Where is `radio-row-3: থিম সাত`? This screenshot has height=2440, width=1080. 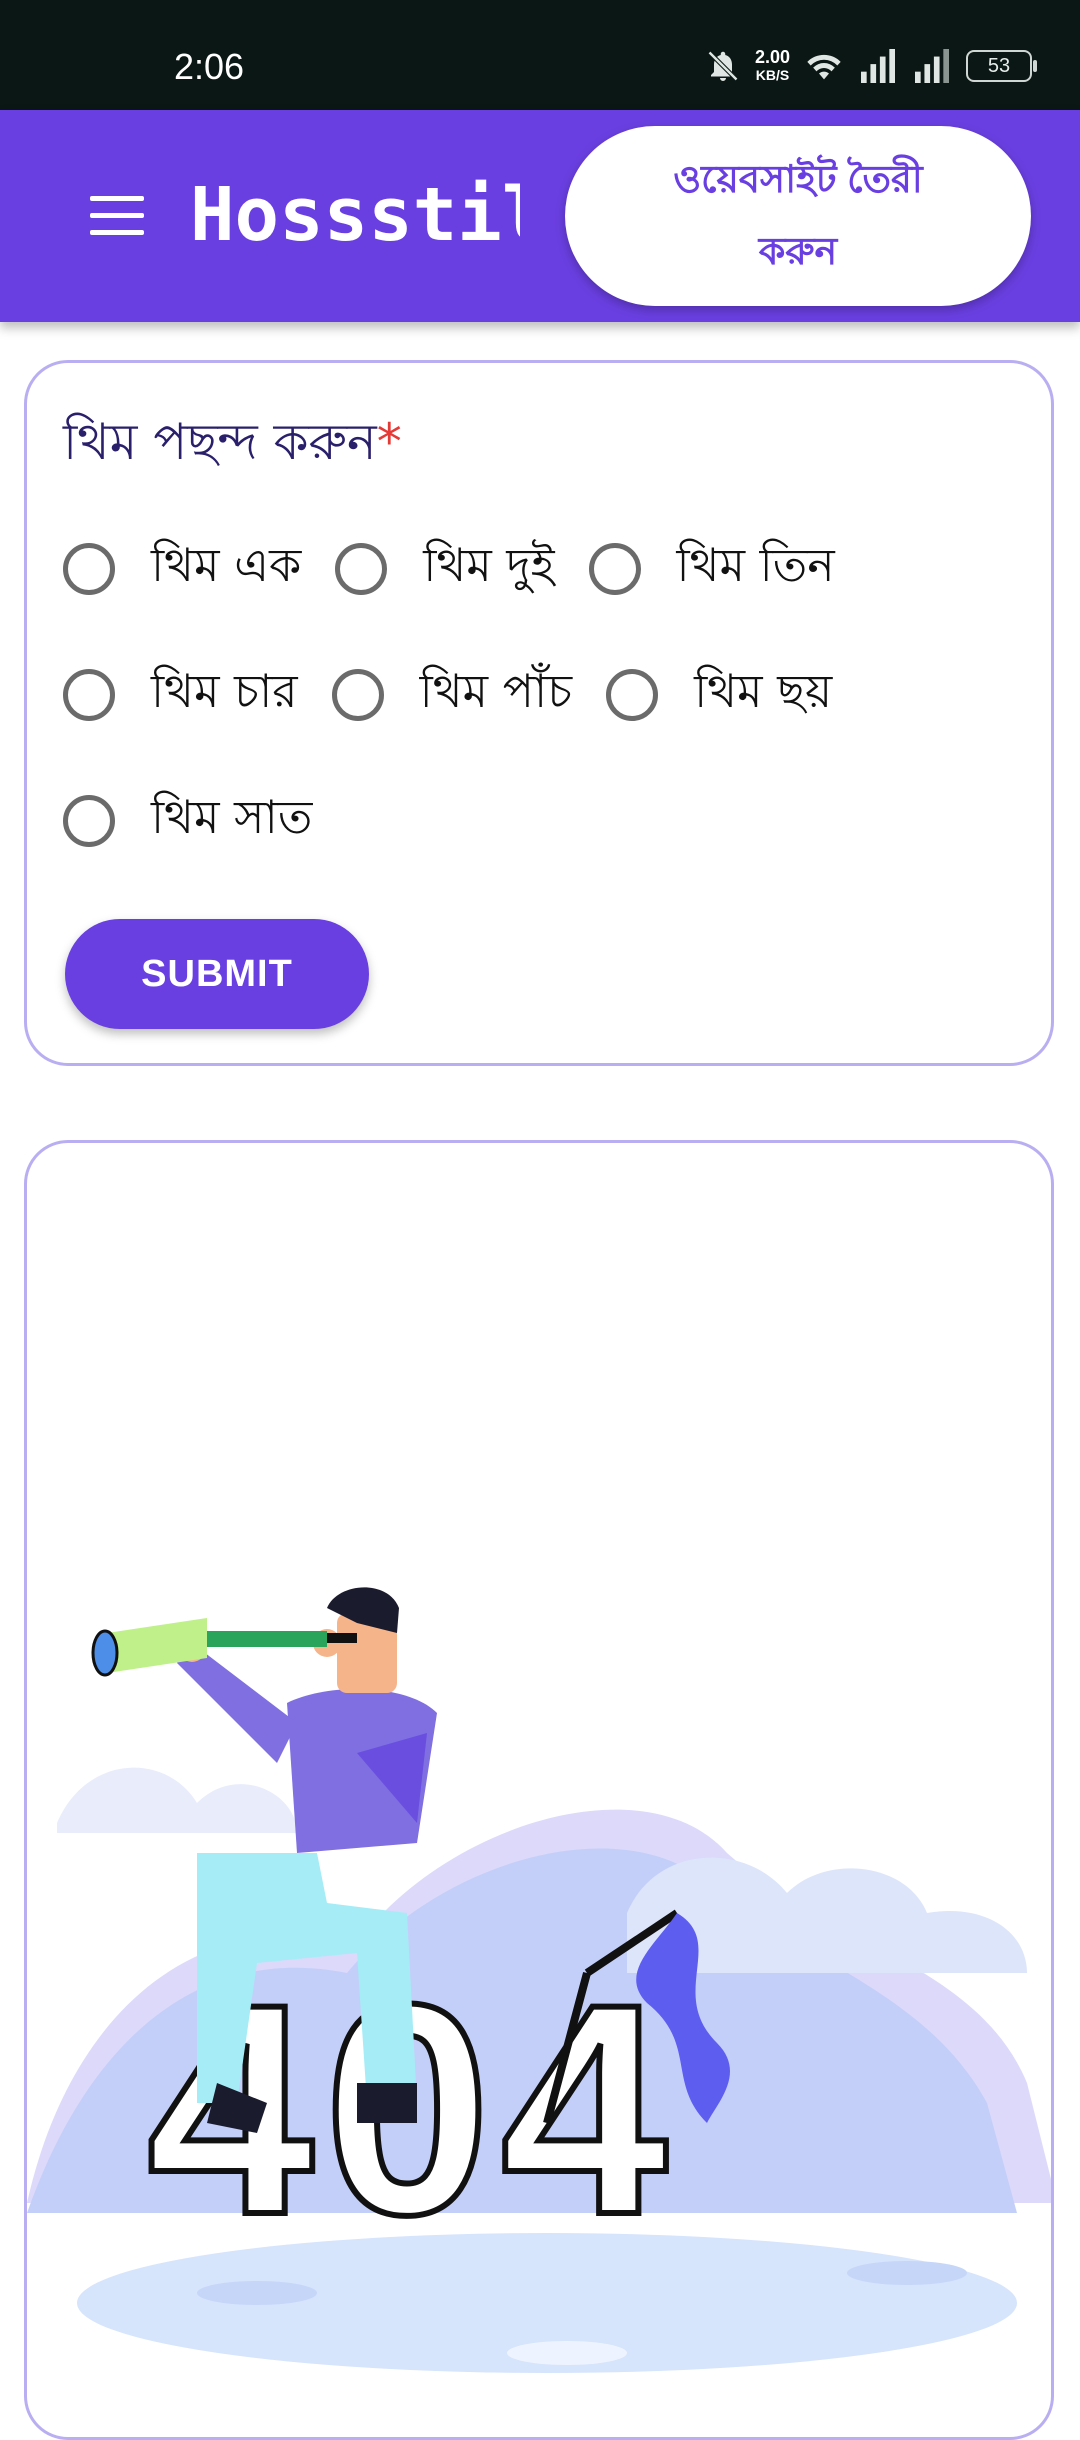 radio-row-3: থিম সাত is located at coordinates (204, 821).